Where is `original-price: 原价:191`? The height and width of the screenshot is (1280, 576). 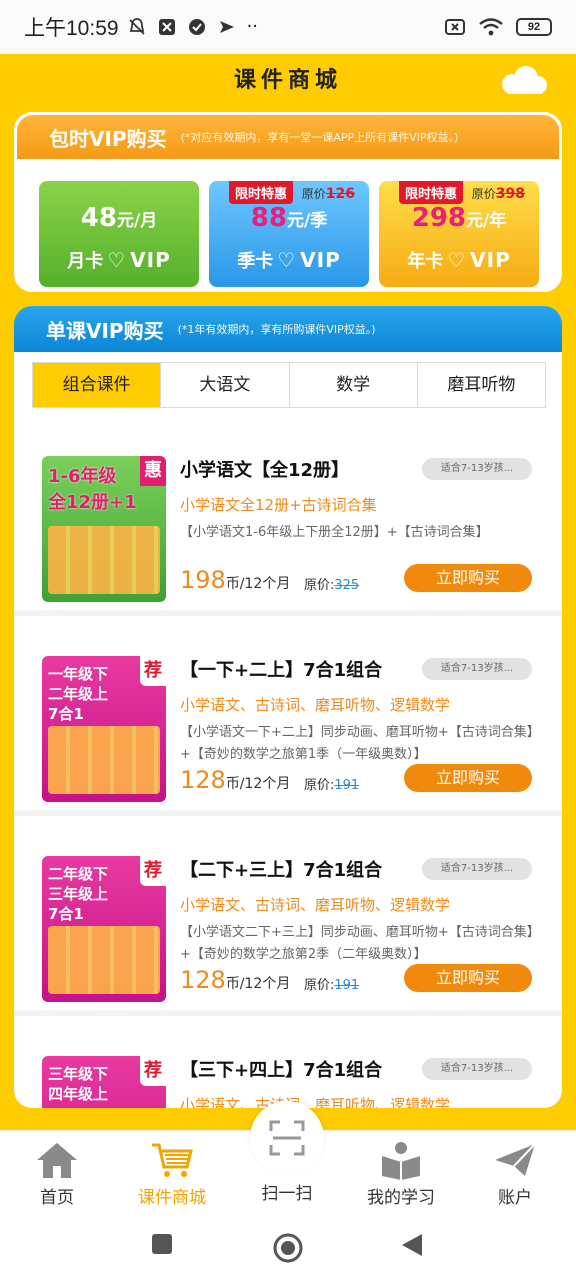
original-price: 原价:191 is located at coordinates (331, 783).